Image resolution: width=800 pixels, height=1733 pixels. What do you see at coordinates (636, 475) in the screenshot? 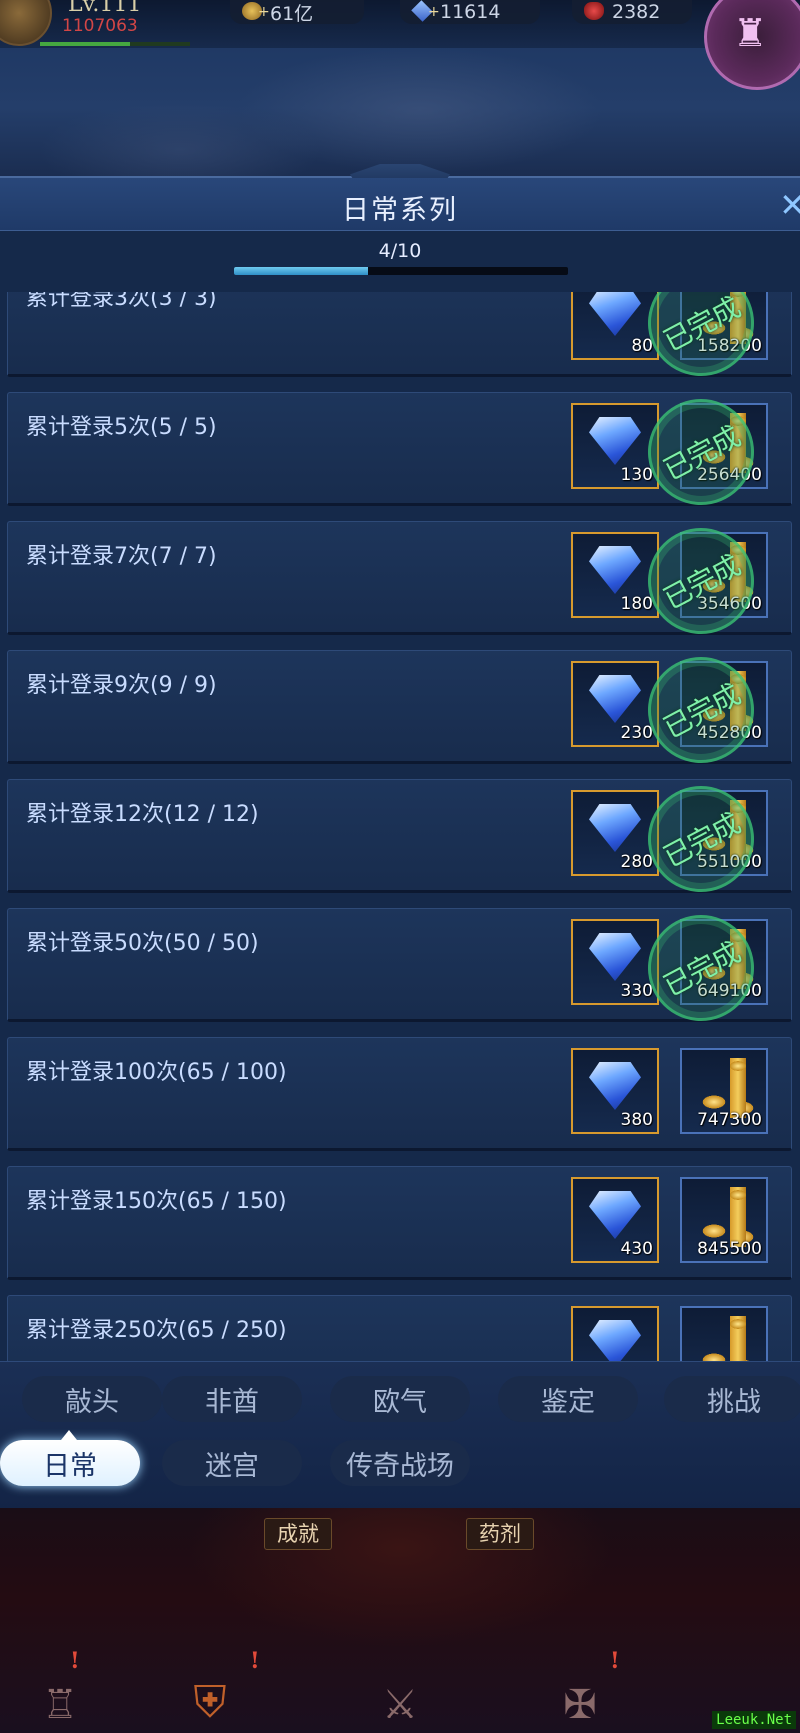
I see `gem-reward-qty: 130` at bounding box center [636, 475].